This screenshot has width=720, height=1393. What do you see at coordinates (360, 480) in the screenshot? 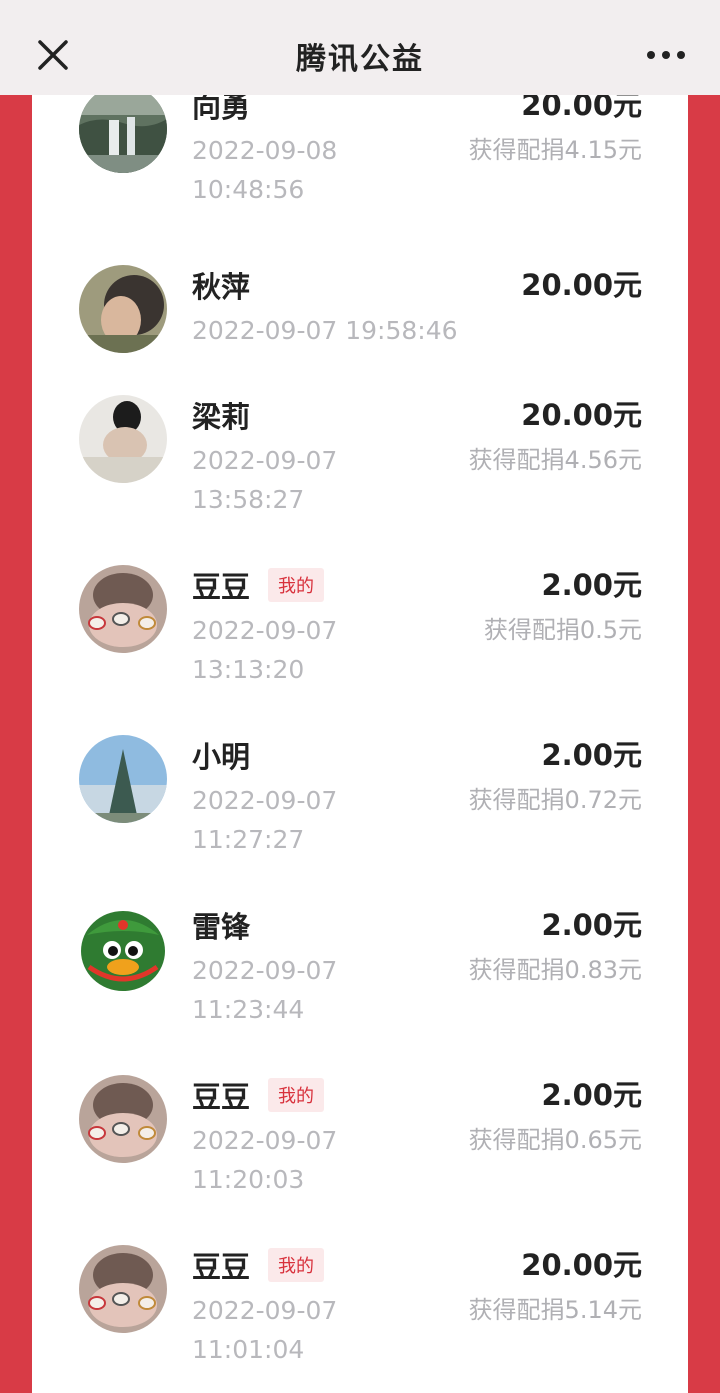
I see `donation-row: 梁莉 2022-09-07 13:58:27 20.00元 获得配捐4.56元` at bounding box center [360, 480].